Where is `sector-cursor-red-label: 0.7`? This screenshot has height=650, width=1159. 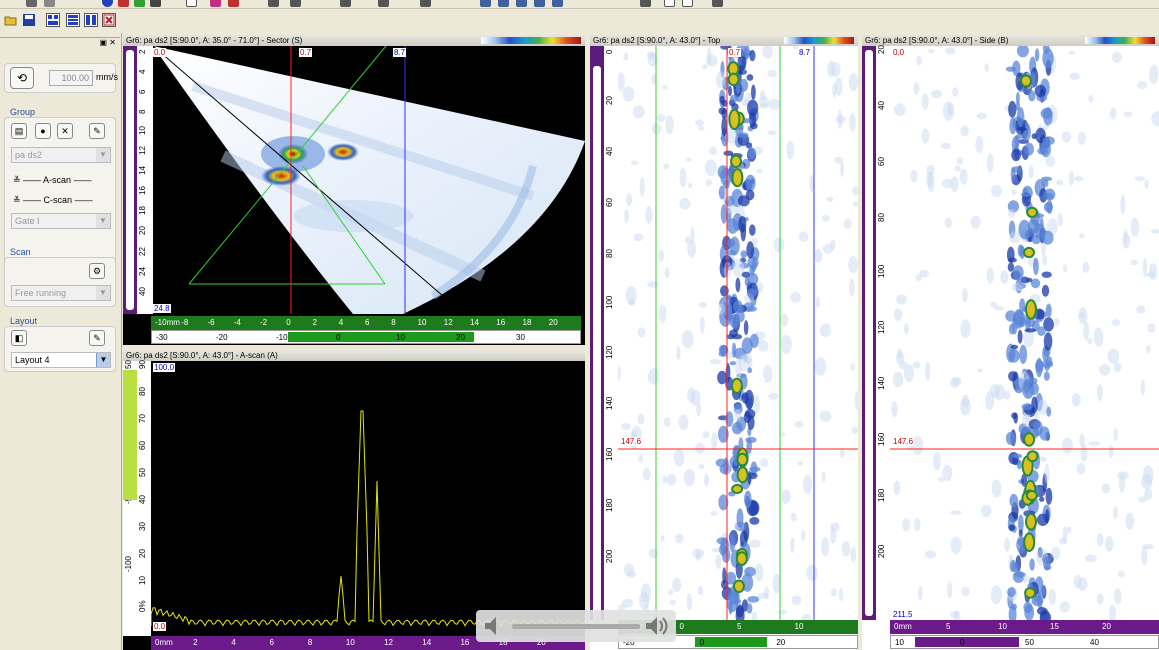
sector-cursor-red-label: 0.7 is located at coordinates (306, 52).